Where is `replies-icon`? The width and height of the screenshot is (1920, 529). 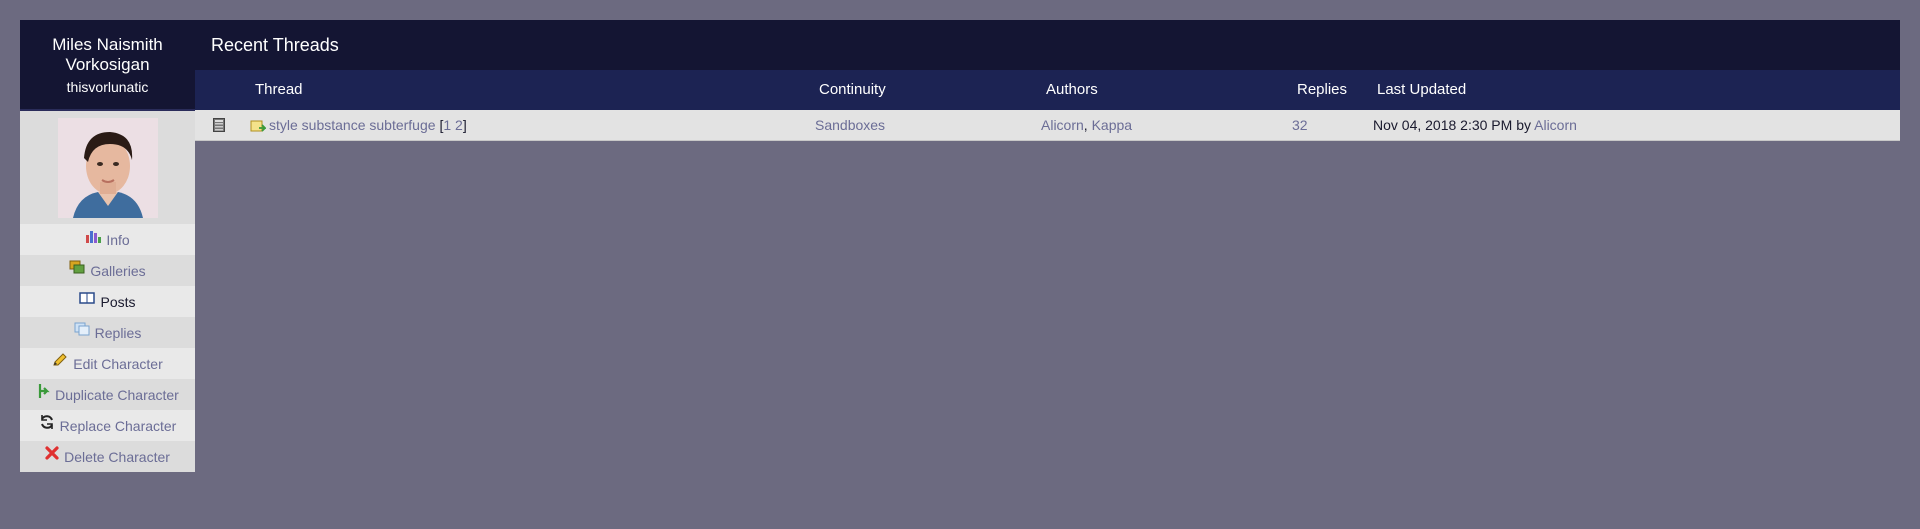 replies-icon is located at coordinates (82, 329).